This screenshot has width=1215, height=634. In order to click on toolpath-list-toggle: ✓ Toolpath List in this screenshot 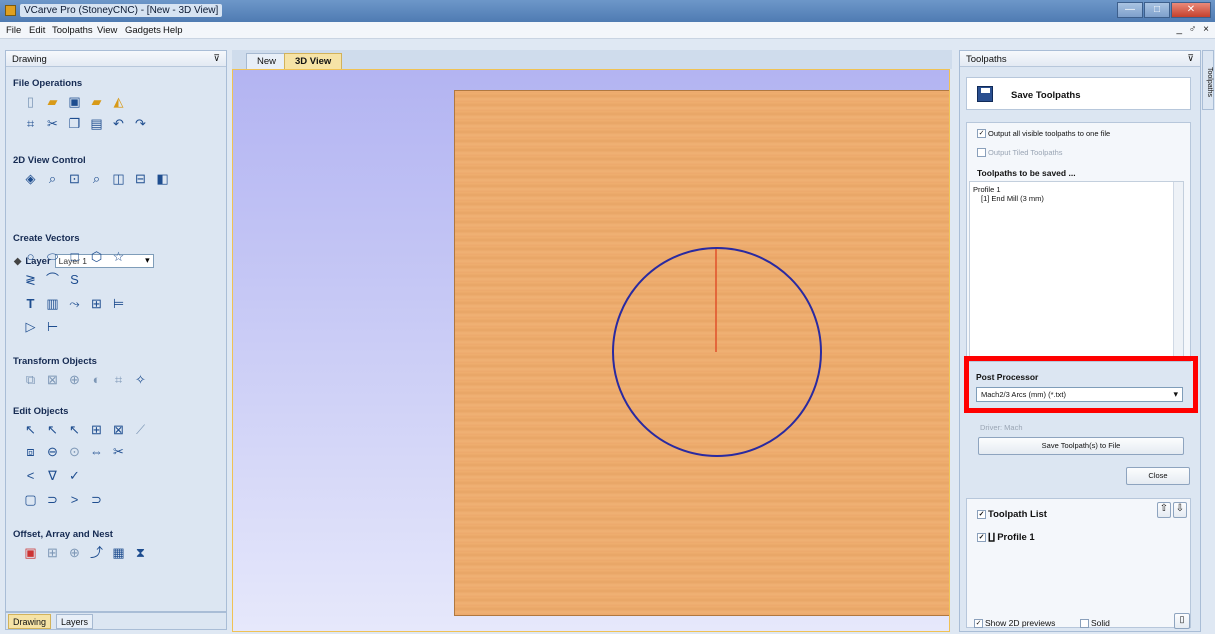, I will do `click(1012, 514)`.